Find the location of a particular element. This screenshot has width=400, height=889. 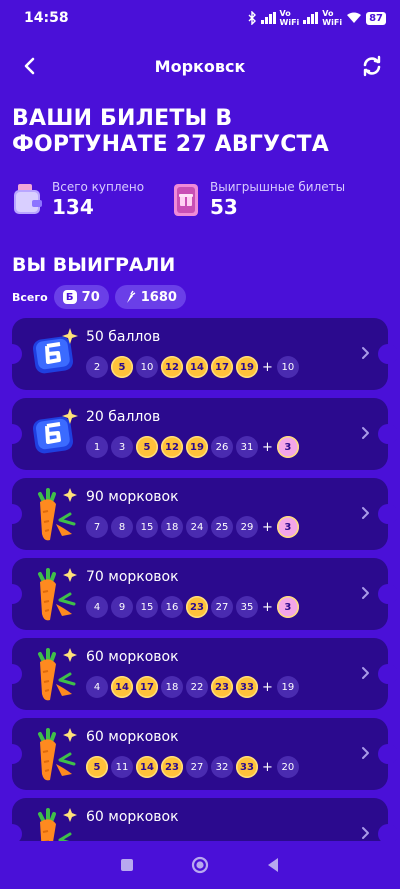

bonus-ball: 10 is located at coordinates (287, 367).